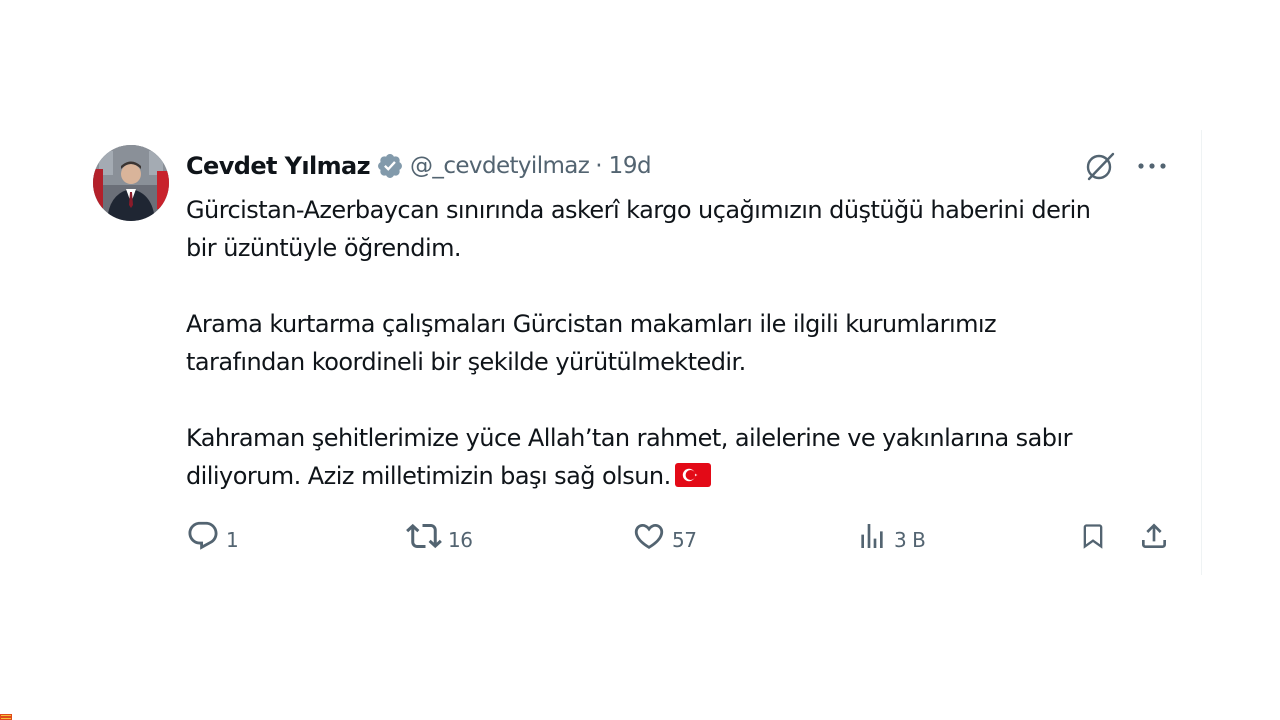 The image size is (1280, 720). What do you see at coordinates (684, 540) in the screenshot?
I see `like-count: 57` at bounding box center [684, 540].